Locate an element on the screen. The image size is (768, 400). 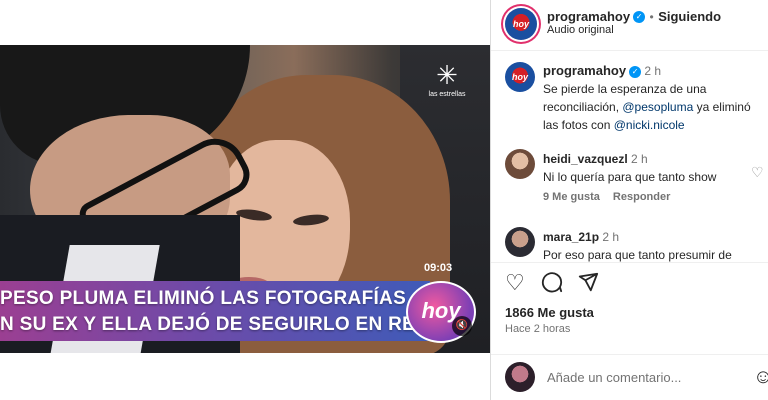
comment-text: Ni lo quería para que tanto show is located at coordinates (630, 177).